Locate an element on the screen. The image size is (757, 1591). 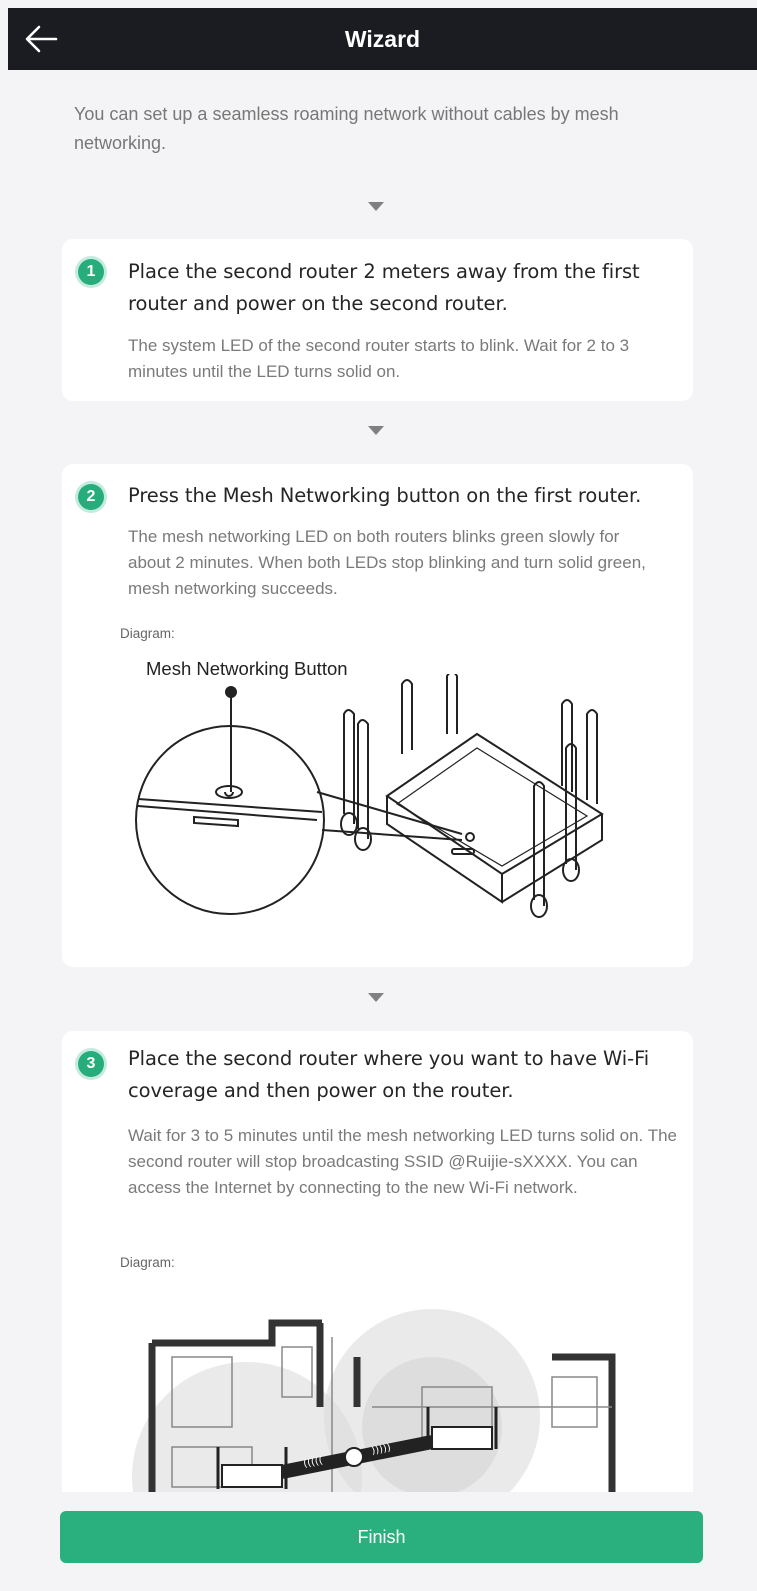
step-number-badge: 2 is located at coordinates (91, 497).